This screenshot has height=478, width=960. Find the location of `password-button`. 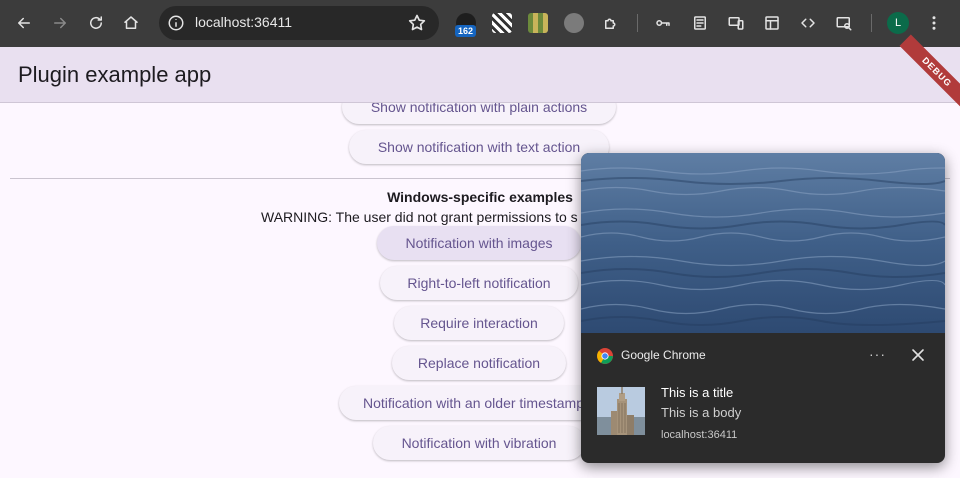

password-button is located at coordinates (663, 23).